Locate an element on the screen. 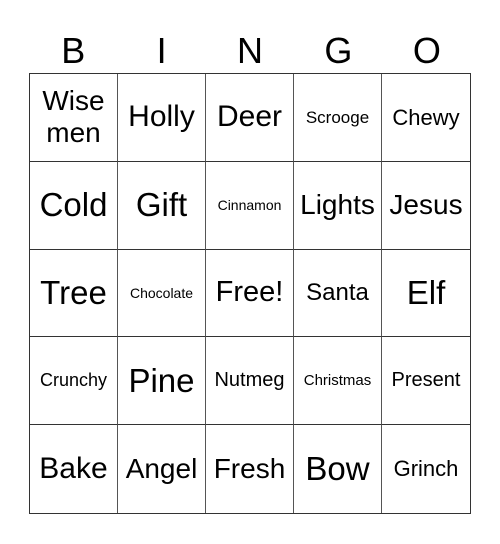 The image size is (500, 544). bingo-cell: Gift is located at coordinates (162, 205).